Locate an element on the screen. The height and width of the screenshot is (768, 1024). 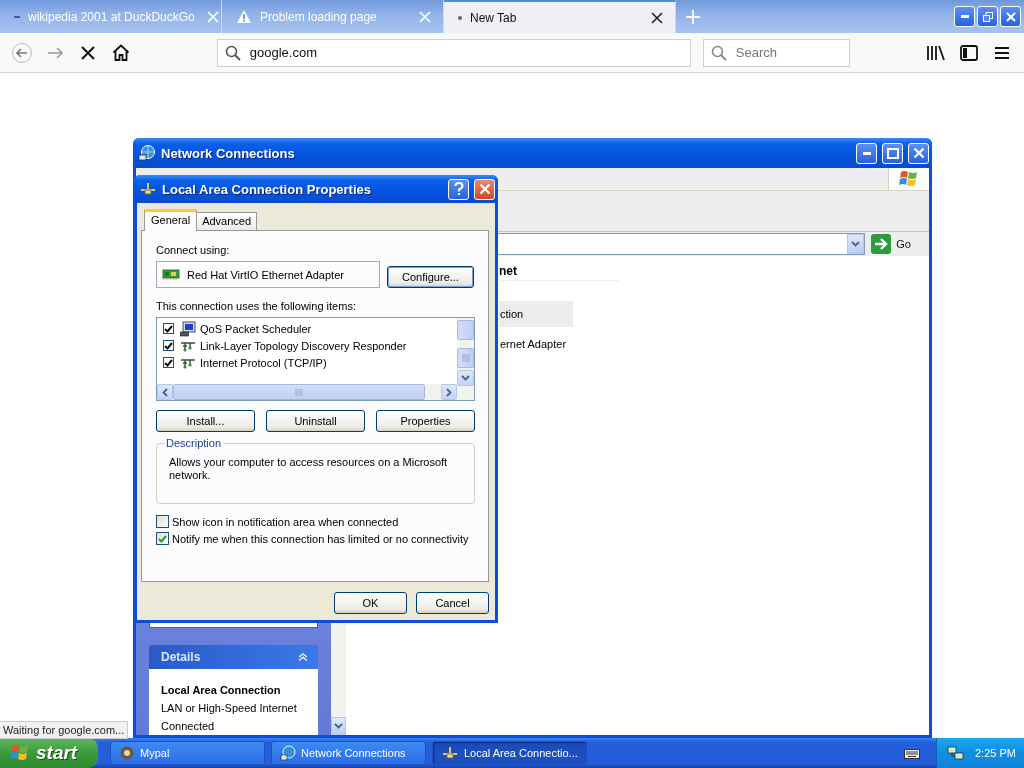
network-status-icon is located at coordinates (956, 753).